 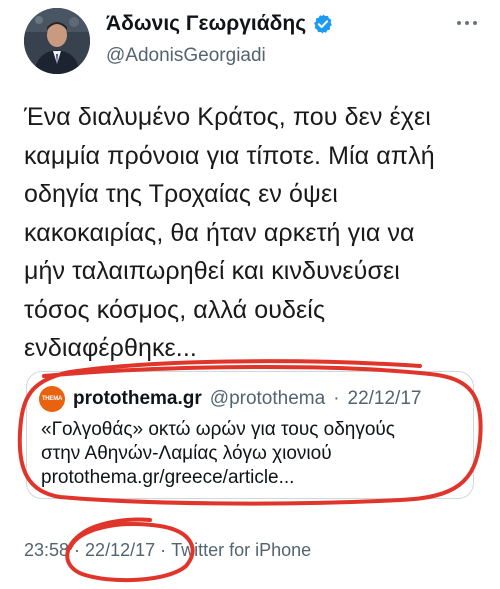 What do you see at coordinates (467, 23) in the screenshot?
I see `more-dots-icon` at bounding box center [467, 23].